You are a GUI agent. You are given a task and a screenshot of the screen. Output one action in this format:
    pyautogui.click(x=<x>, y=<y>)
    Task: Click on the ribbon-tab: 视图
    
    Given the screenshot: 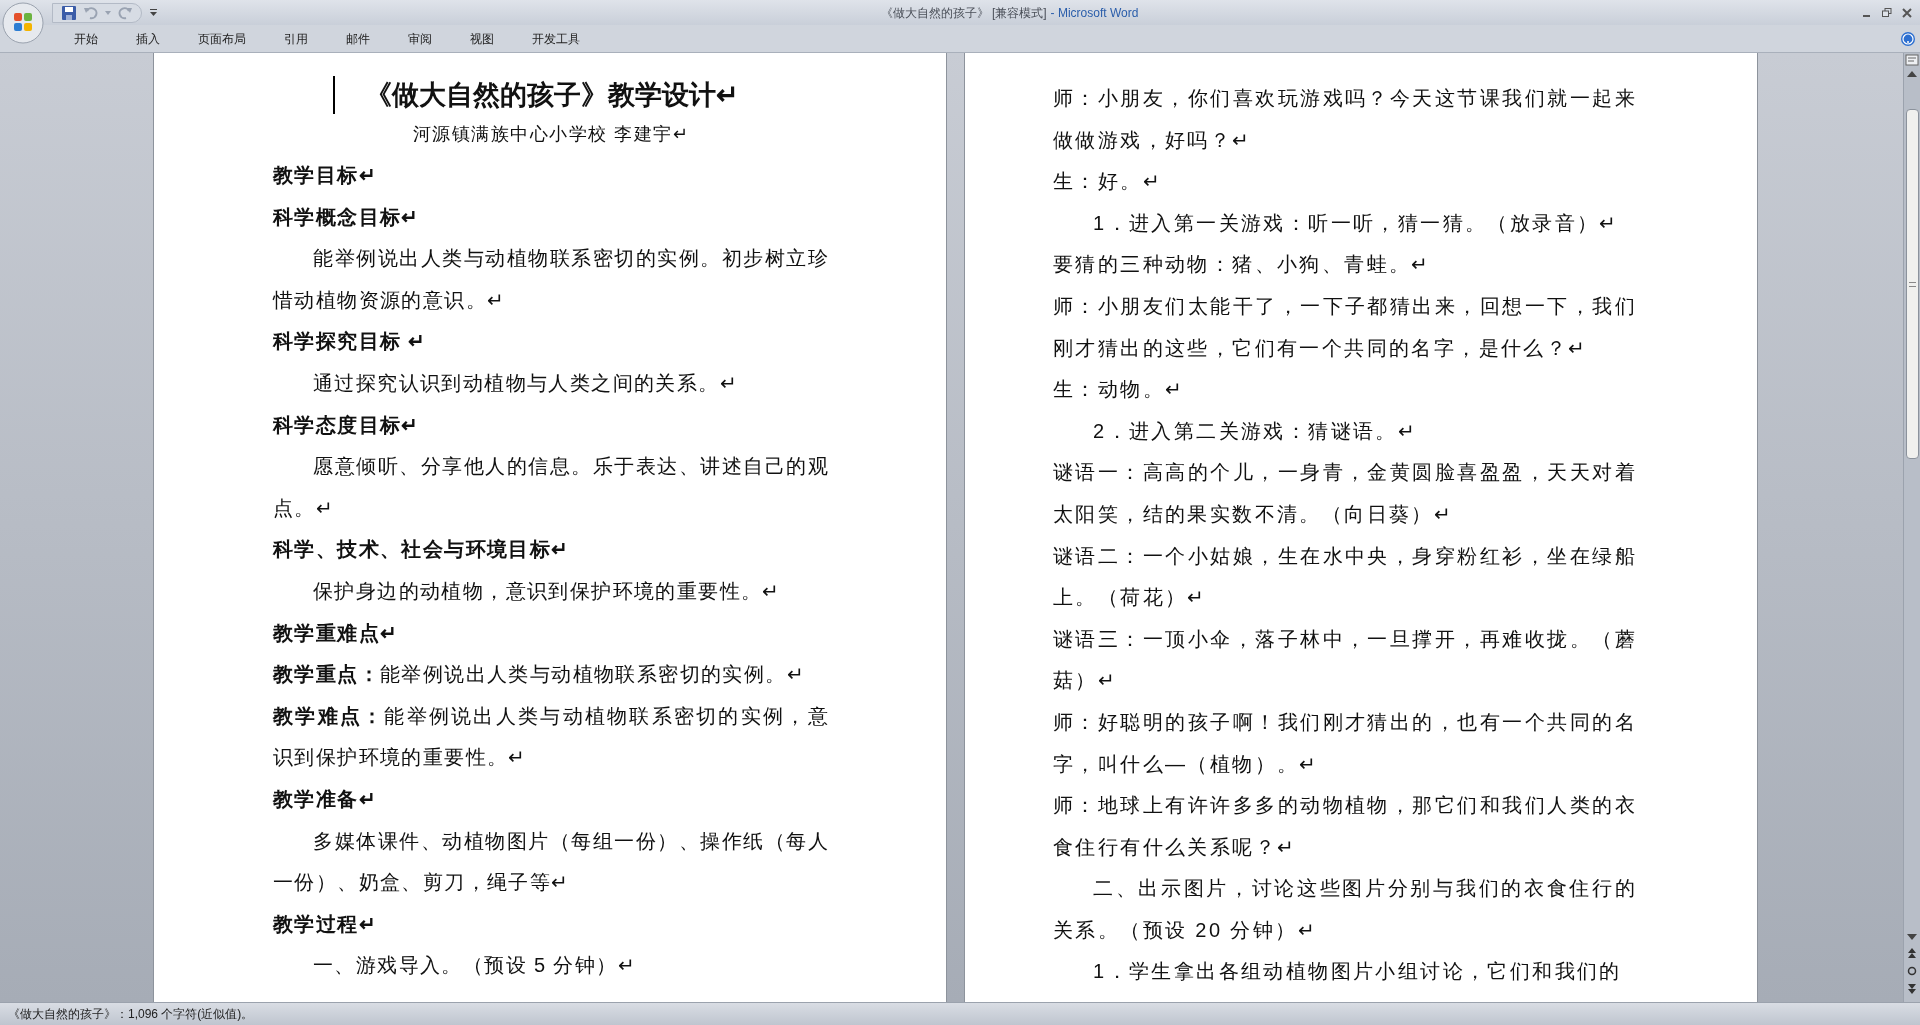 What is the action you would take?
    pyautogui.click(x=482, y=38)
    